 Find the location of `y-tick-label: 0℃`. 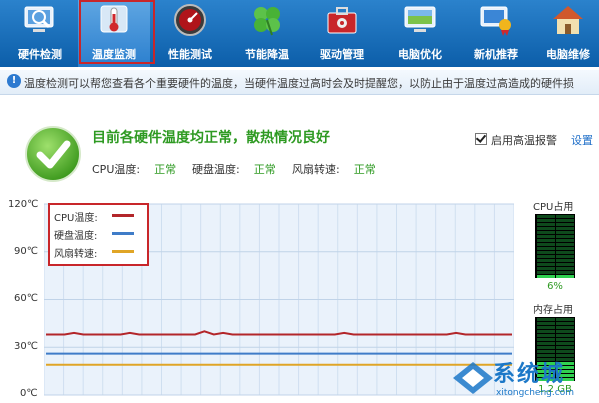

y-tick-label: 0℃ is located at coordinates (29, 393).